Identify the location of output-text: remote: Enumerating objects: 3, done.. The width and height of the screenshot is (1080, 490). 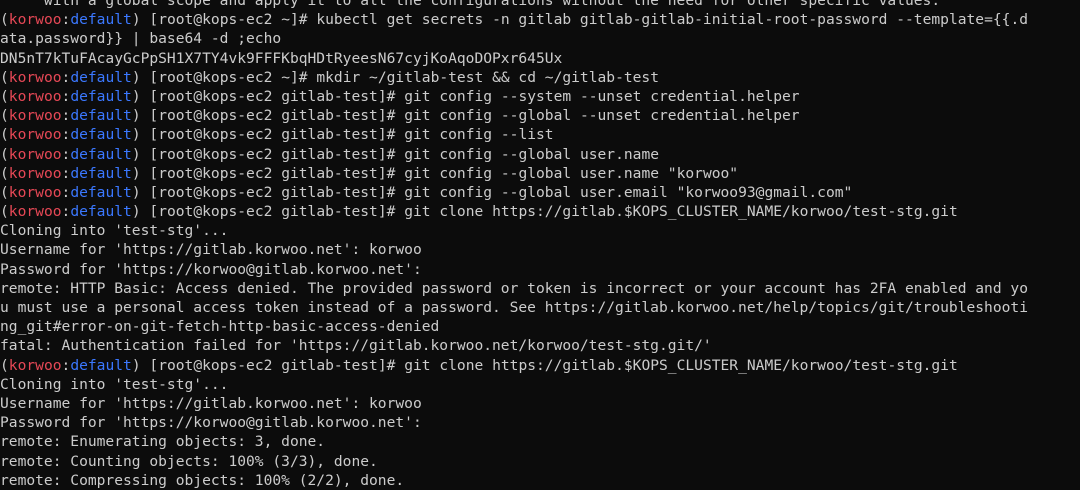
(163, 442).